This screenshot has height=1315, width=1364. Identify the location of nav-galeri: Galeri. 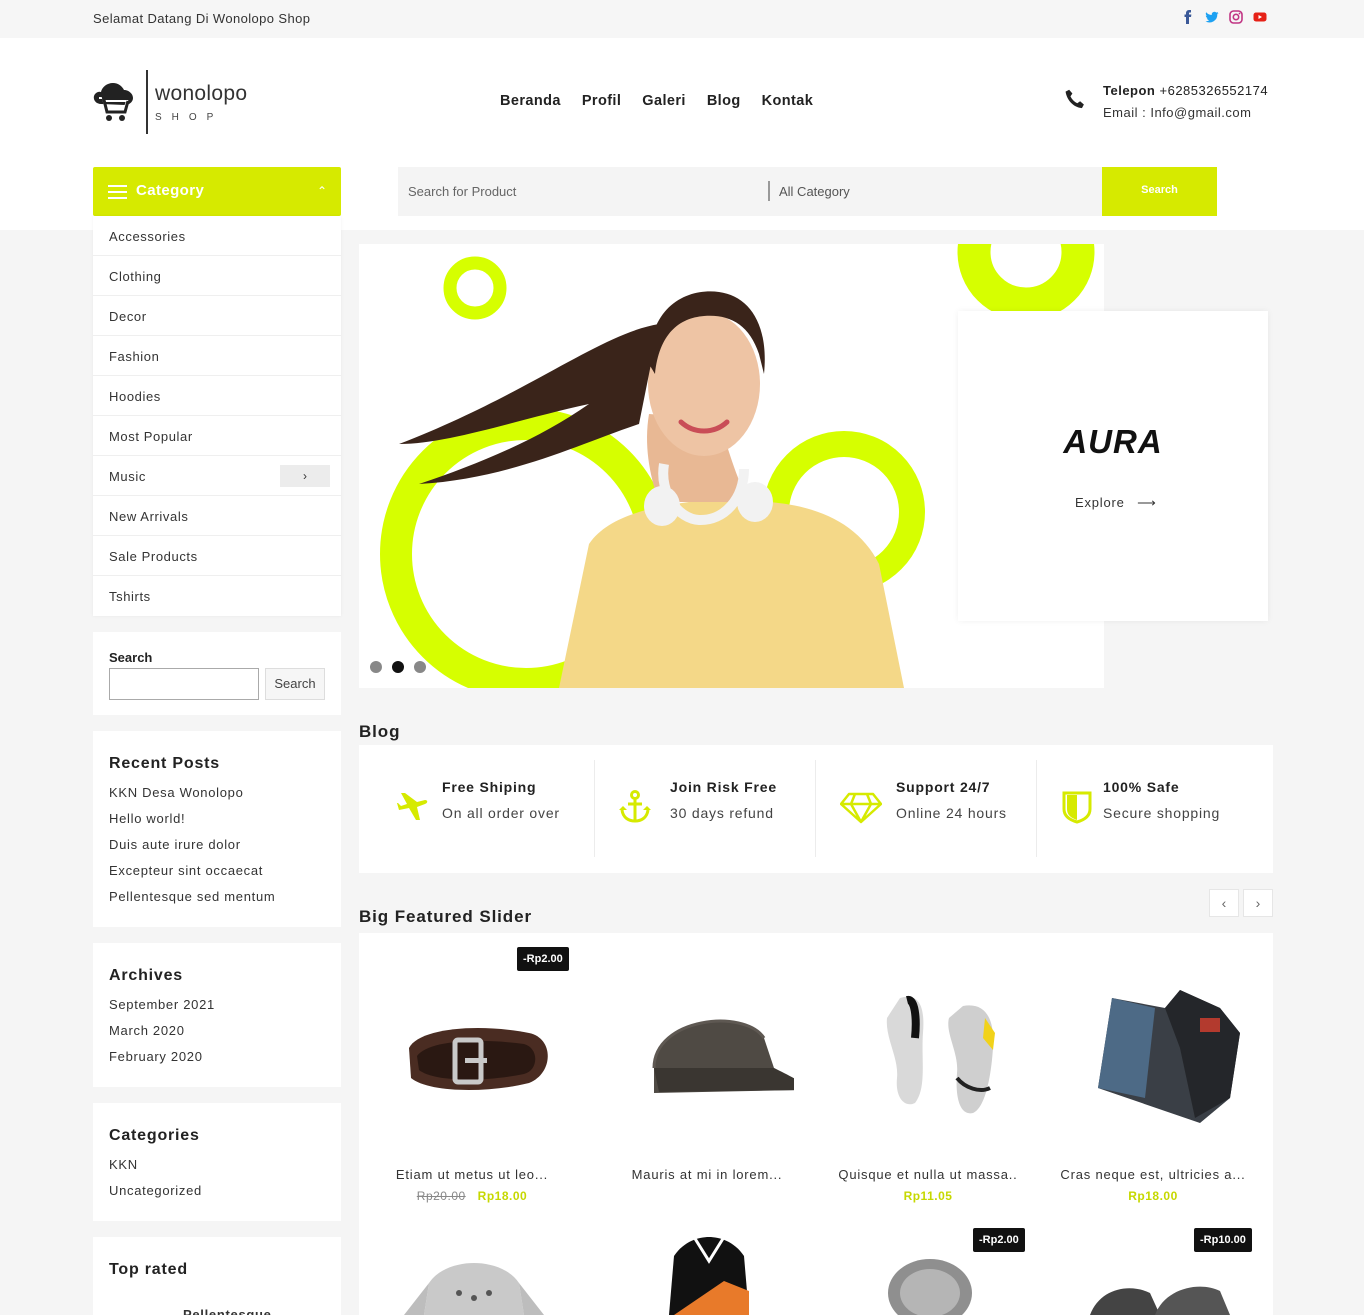
(664, 101).